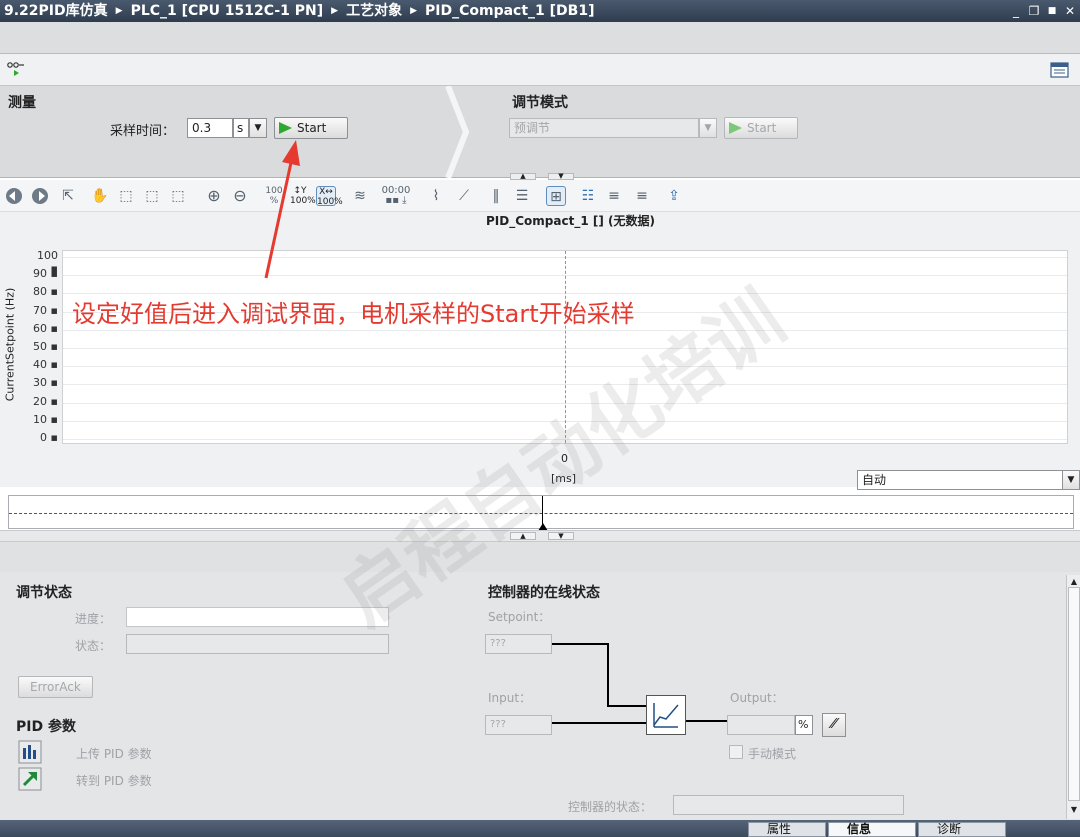 Image resolution: width=1080 pixels, height=837 pixels. Describe the element at coordinates (570, 221) in the screenshot. I see `chart-title: PID_Compact_1 [] (无数据)` at that location.